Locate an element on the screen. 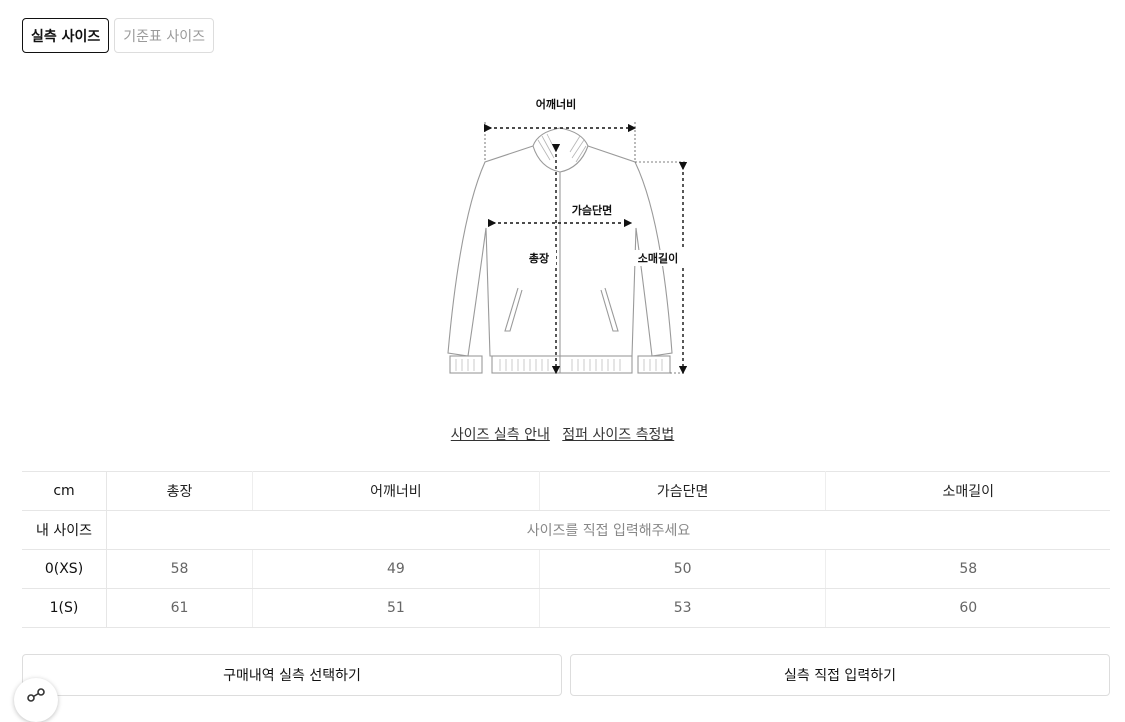  label-sleeve: 소매길이 is located at coordinates (658, 258).